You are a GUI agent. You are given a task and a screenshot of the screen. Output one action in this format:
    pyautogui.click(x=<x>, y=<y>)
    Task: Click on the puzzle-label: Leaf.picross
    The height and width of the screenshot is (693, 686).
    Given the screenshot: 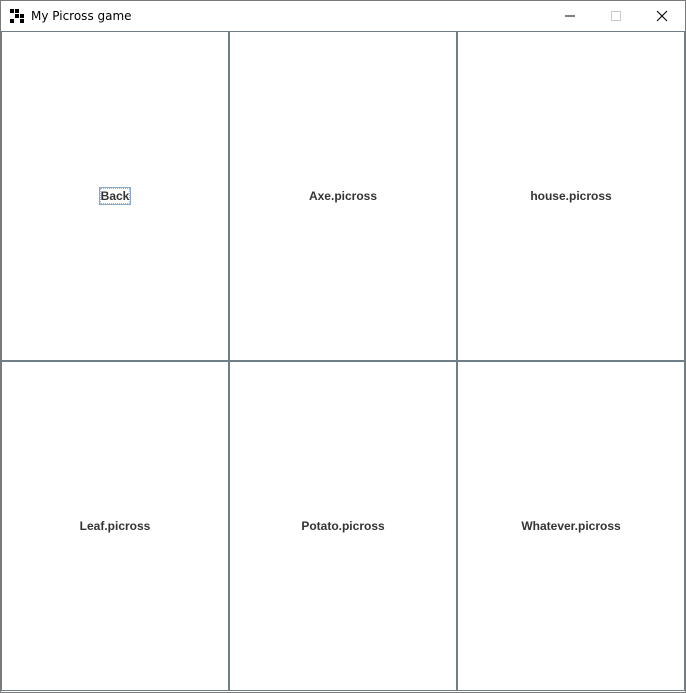 What is the action you would take?
    pyautogui.click(x=115, y=526)
    